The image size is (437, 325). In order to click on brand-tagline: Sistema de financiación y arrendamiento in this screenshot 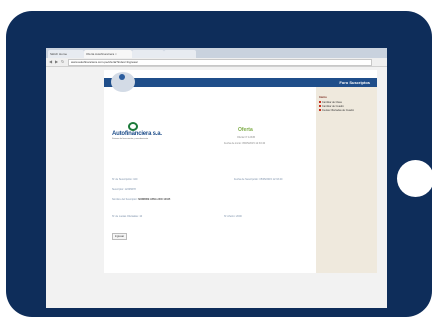, I will do `click(130, 139)`.